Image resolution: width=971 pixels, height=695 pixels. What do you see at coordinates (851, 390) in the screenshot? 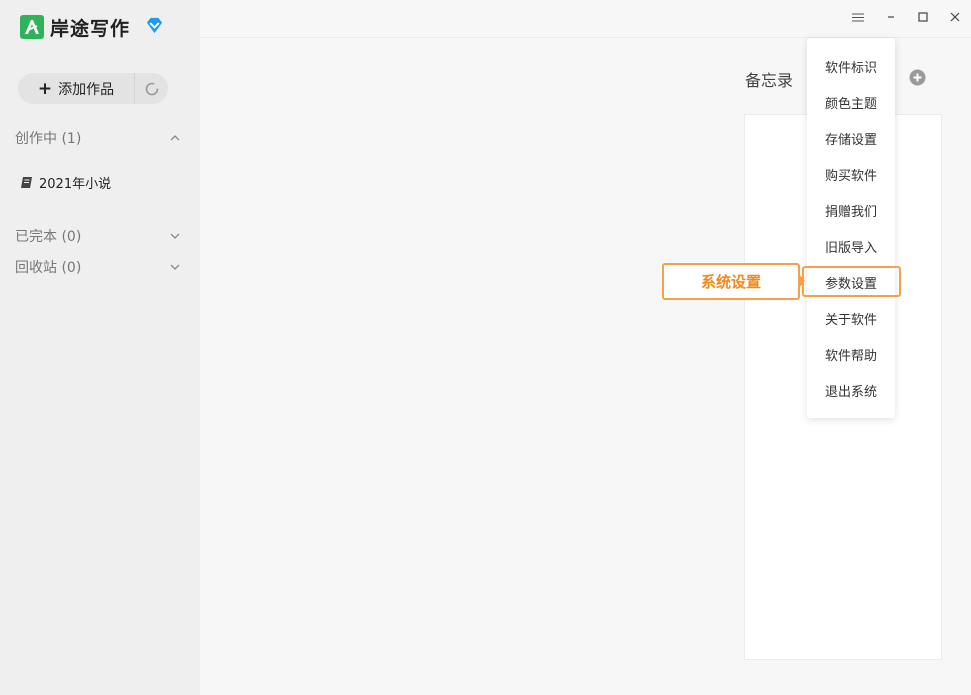
I see `menu-item-exit: 退出系统` at bounding box center [851, 390].